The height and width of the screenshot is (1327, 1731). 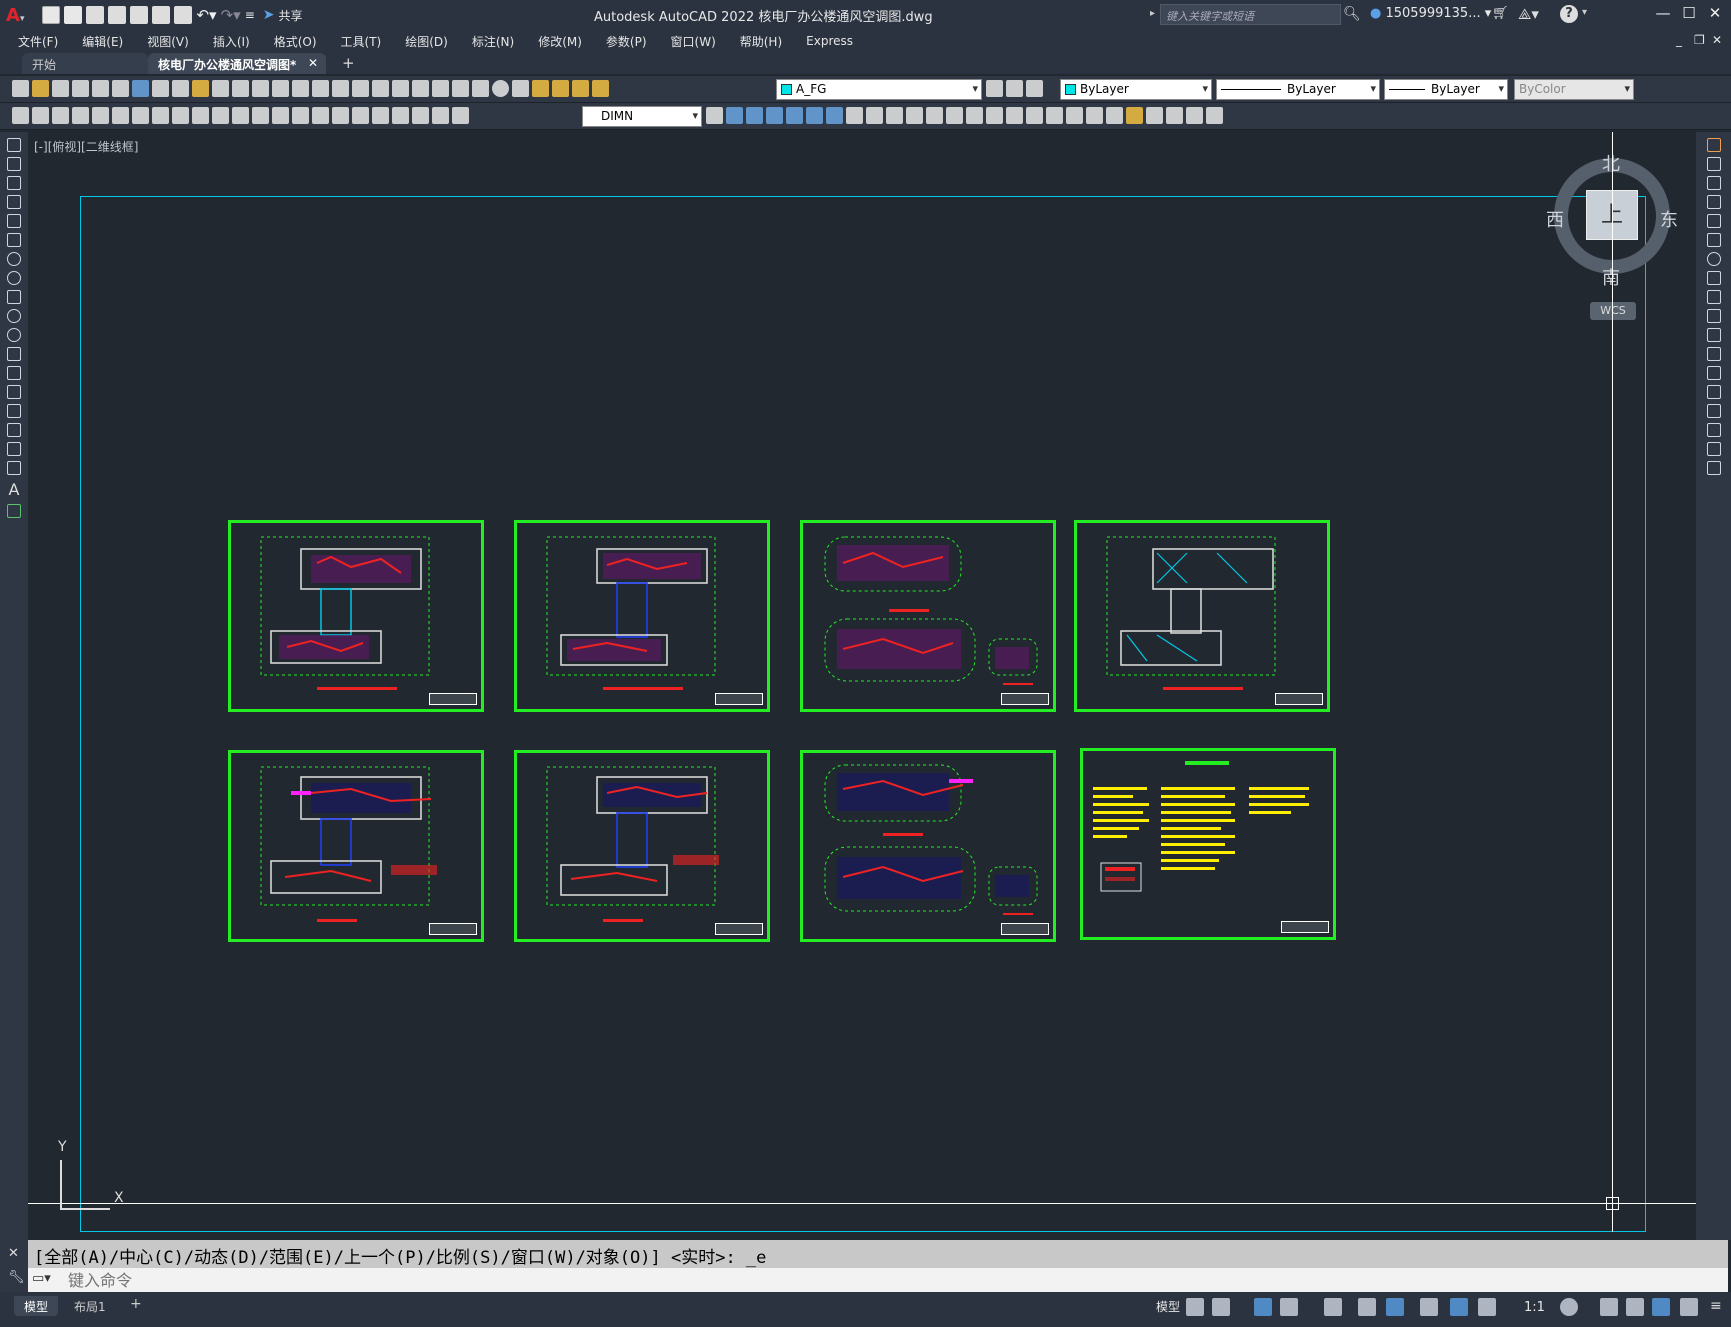 What do you see at coordinates (290, 15) in the screenshot?
I see `share-button: 共享` at bounding box center [290, 15].